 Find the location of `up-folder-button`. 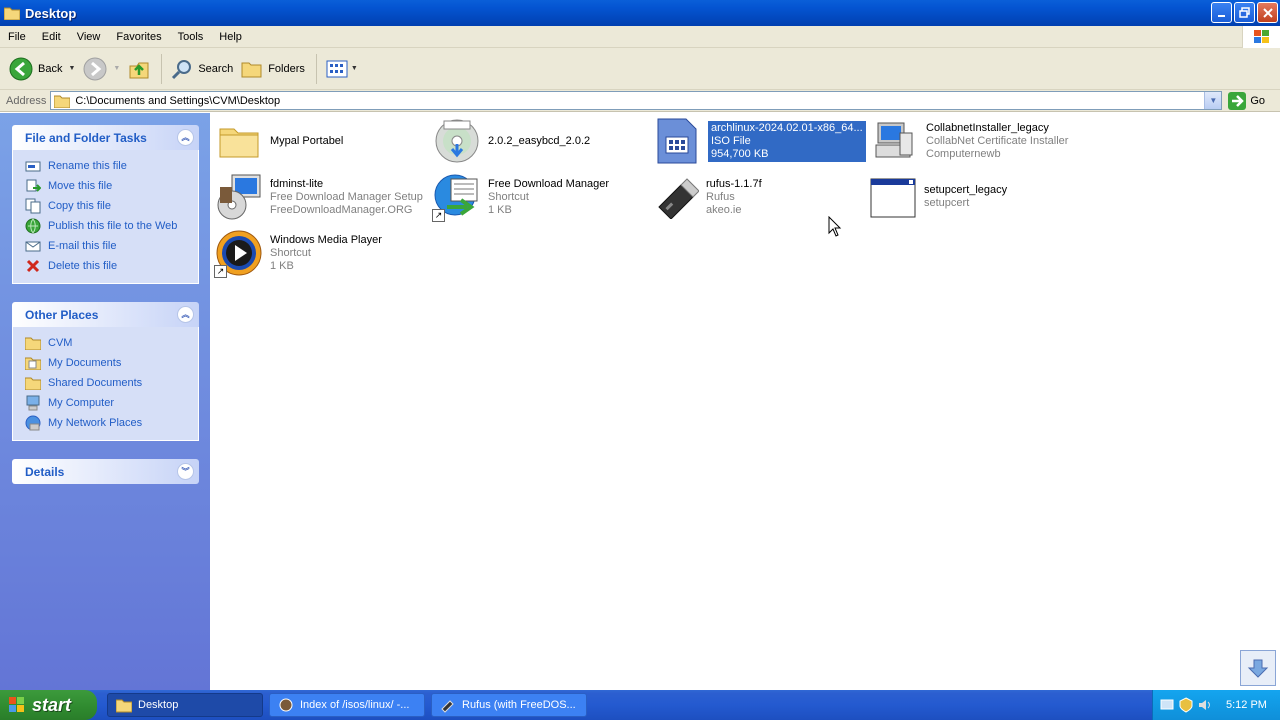

up-folder-button is located at coordinates (139, 69).